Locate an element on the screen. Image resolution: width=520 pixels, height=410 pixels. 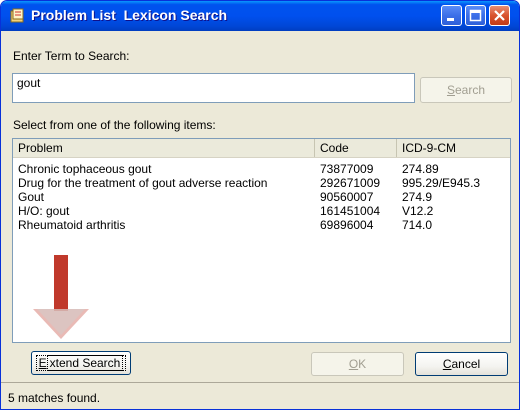
title-bar: Problem List Lexicon Search is located at coordinates (260, 16).